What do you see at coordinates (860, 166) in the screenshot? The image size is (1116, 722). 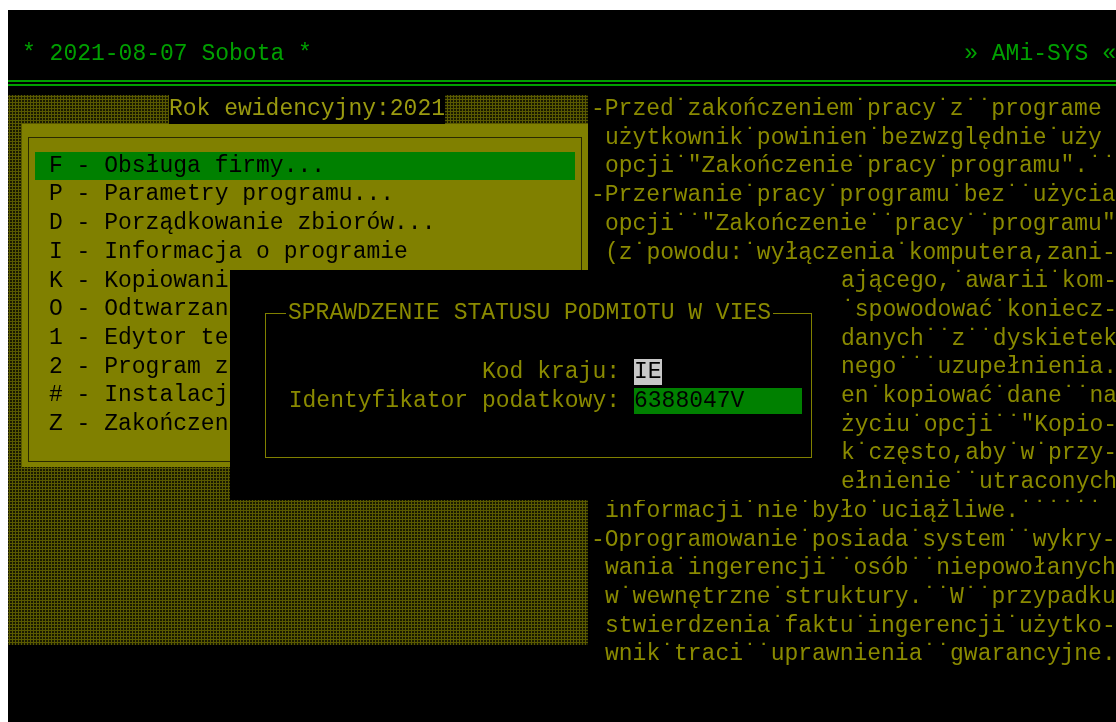 I see `note-line: opcji˙"Zakończenie˙pracy˙programu".˙˙` at bounding box center [860, 166].